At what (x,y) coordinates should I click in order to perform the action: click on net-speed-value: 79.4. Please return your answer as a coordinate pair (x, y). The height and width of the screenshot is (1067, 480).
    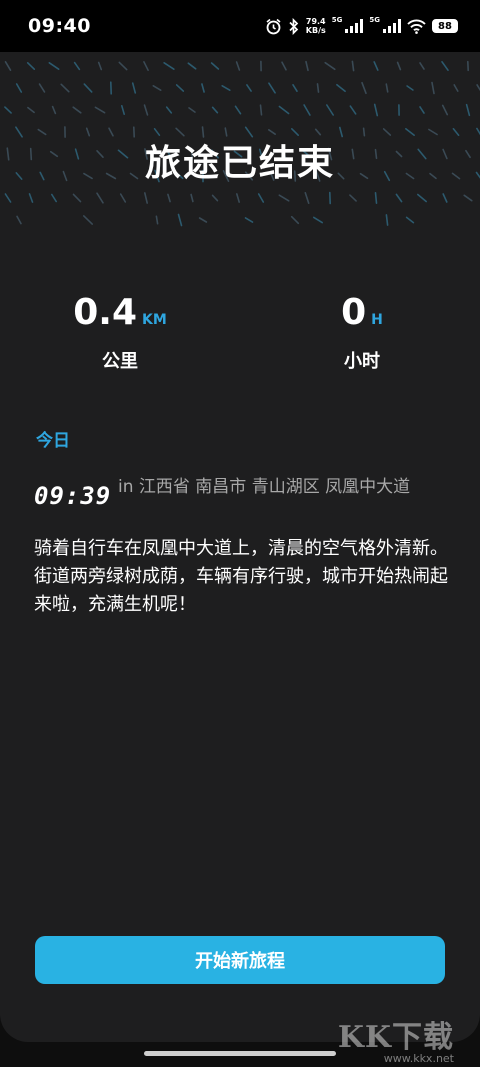
    Looking at the image, I should click on (315, 21).